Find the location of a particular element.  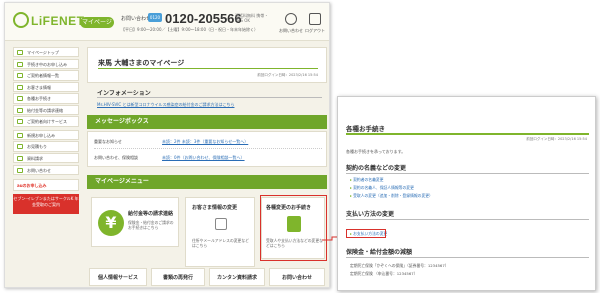

message-link: 未読：2件 未読：3件（重要なお知らせ一覧へ） is located at coordinates (205, 141).